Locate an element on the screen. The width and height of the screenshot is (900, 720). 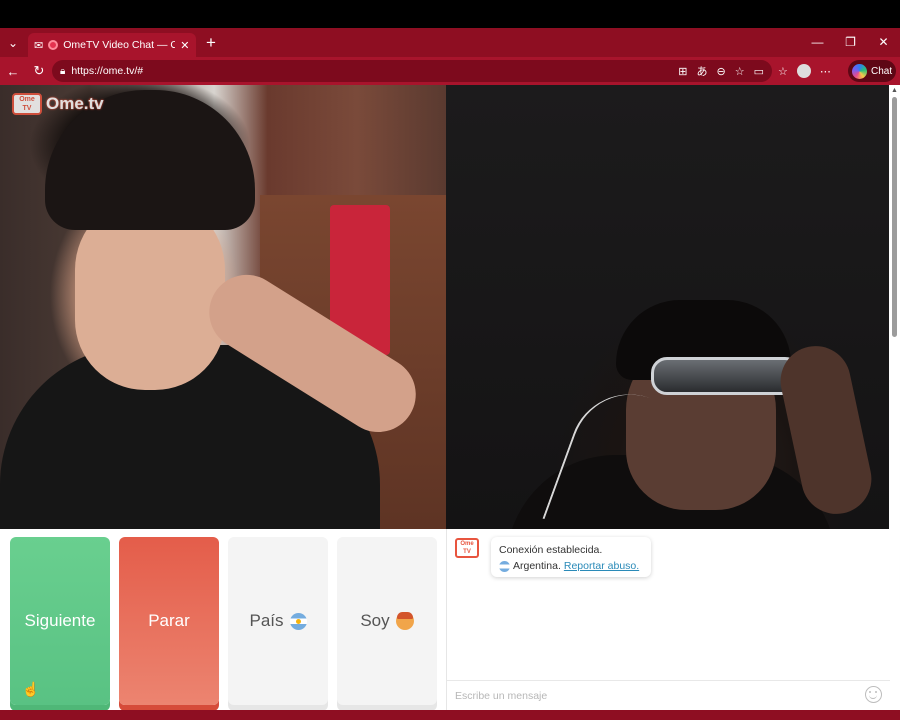
smiley-icon is located at coordinates (873, 694).